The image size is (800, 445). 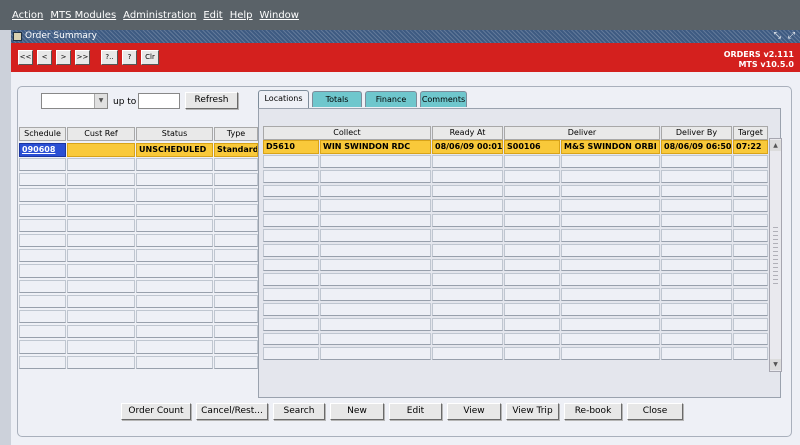 What do you see at coordinates (532, 147) in the screenshot?
I see `deliver-code-cell: S00106` at bounding box center [532, 147].